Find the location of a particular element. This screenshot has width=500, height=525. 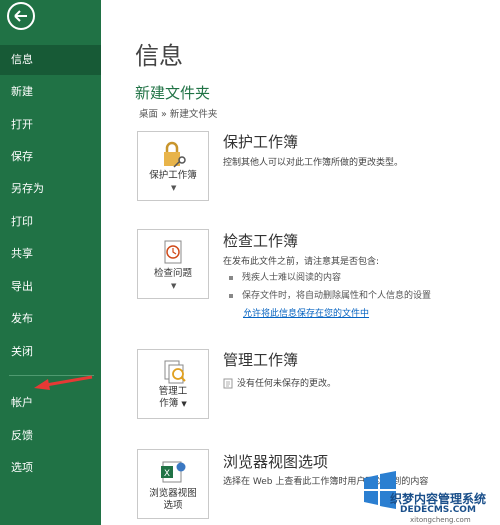

nav-close: 关闭 is located at coordinates (50, 352).